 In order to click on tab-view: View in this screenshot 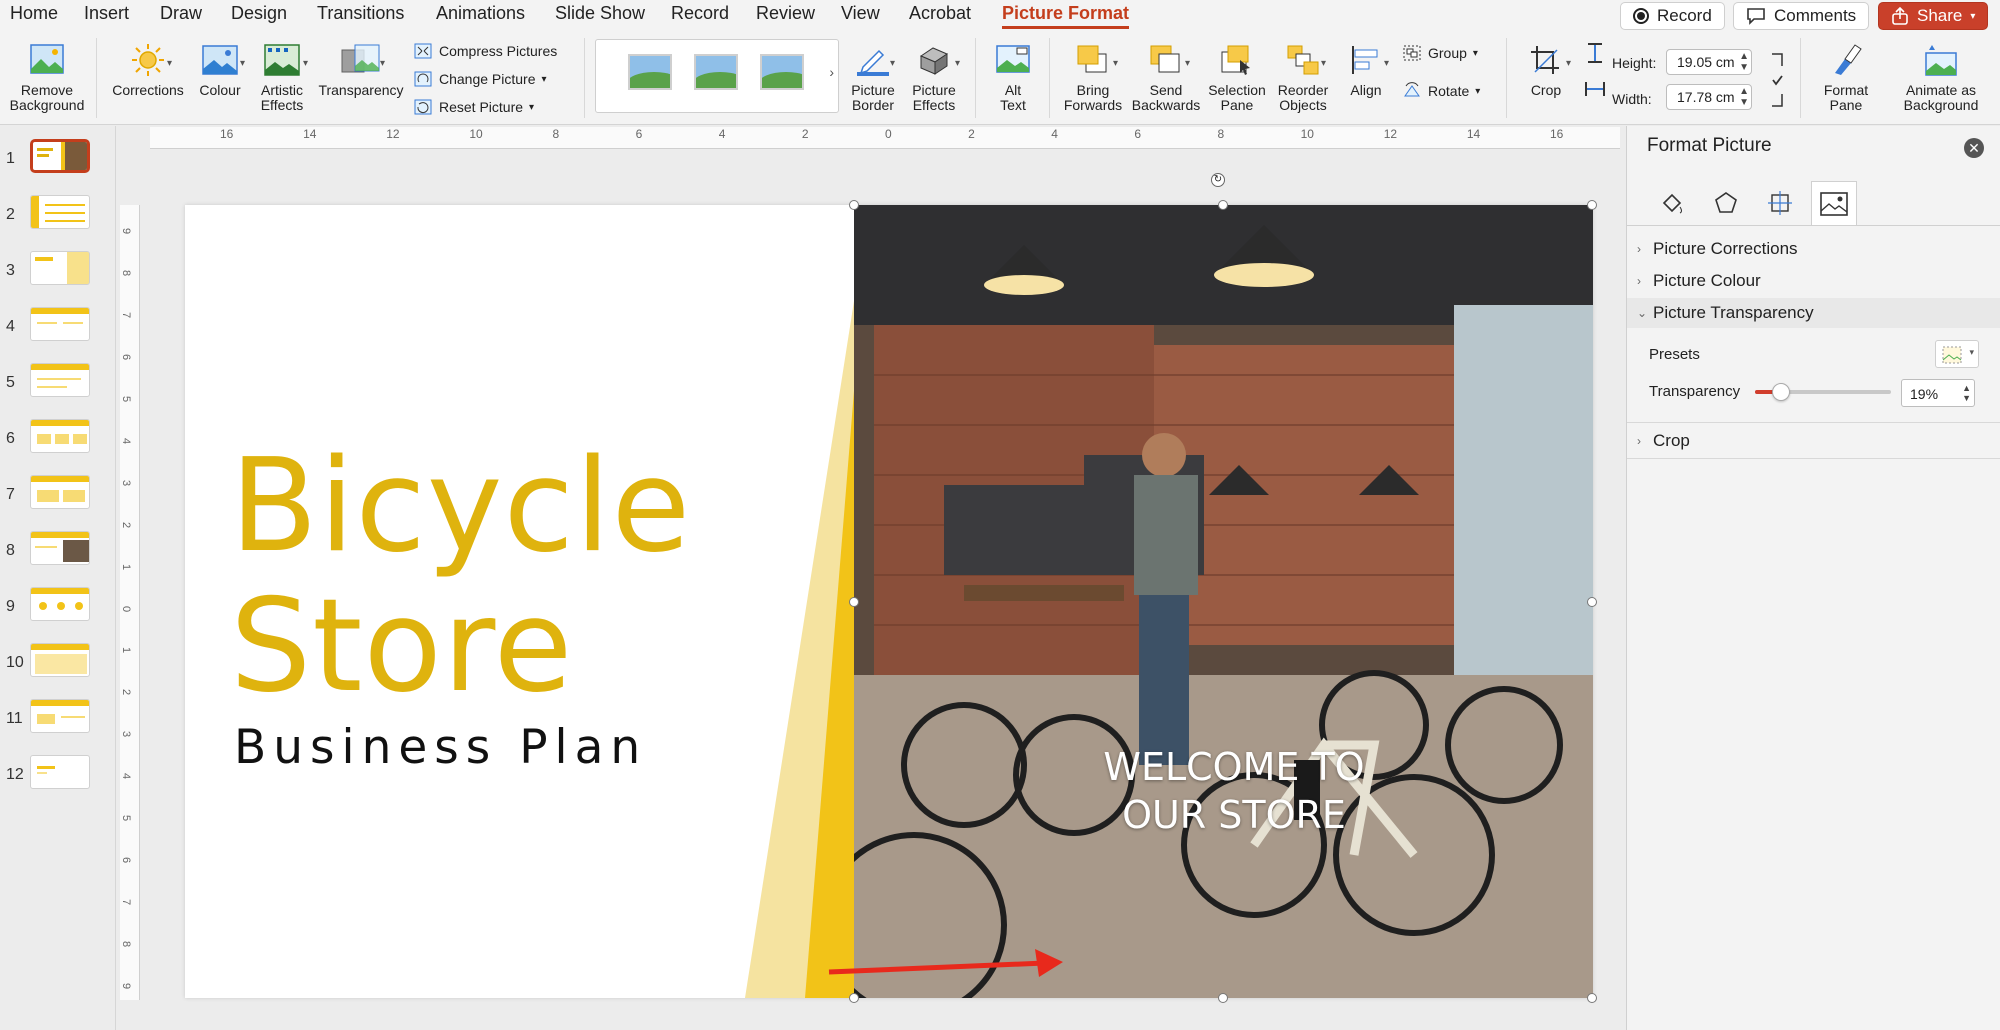, I will do `click(860, 13)`.